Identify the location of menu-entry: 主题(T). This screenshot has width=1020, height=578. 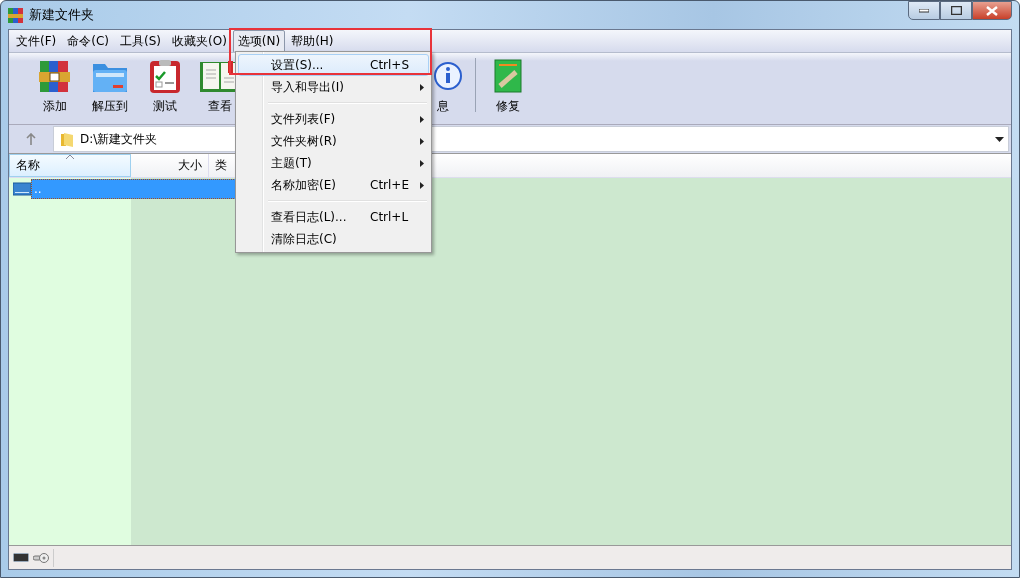
(333, 163).